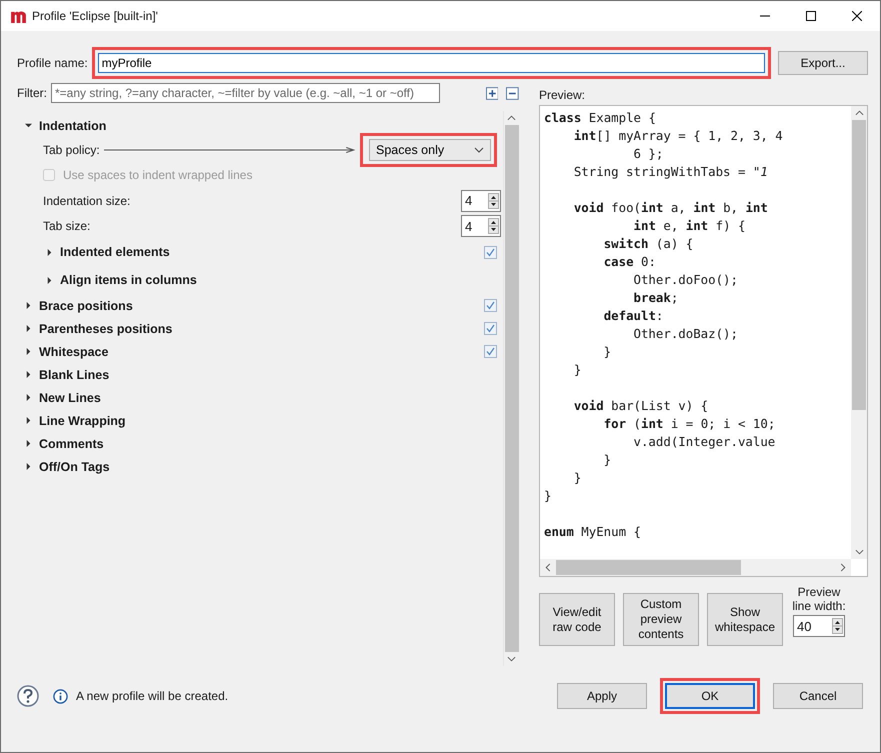  What do you see at coordinates (67, 375) in the screenshot?
I see `tree-item: Blank Lines` at bounding box center [67, 375].